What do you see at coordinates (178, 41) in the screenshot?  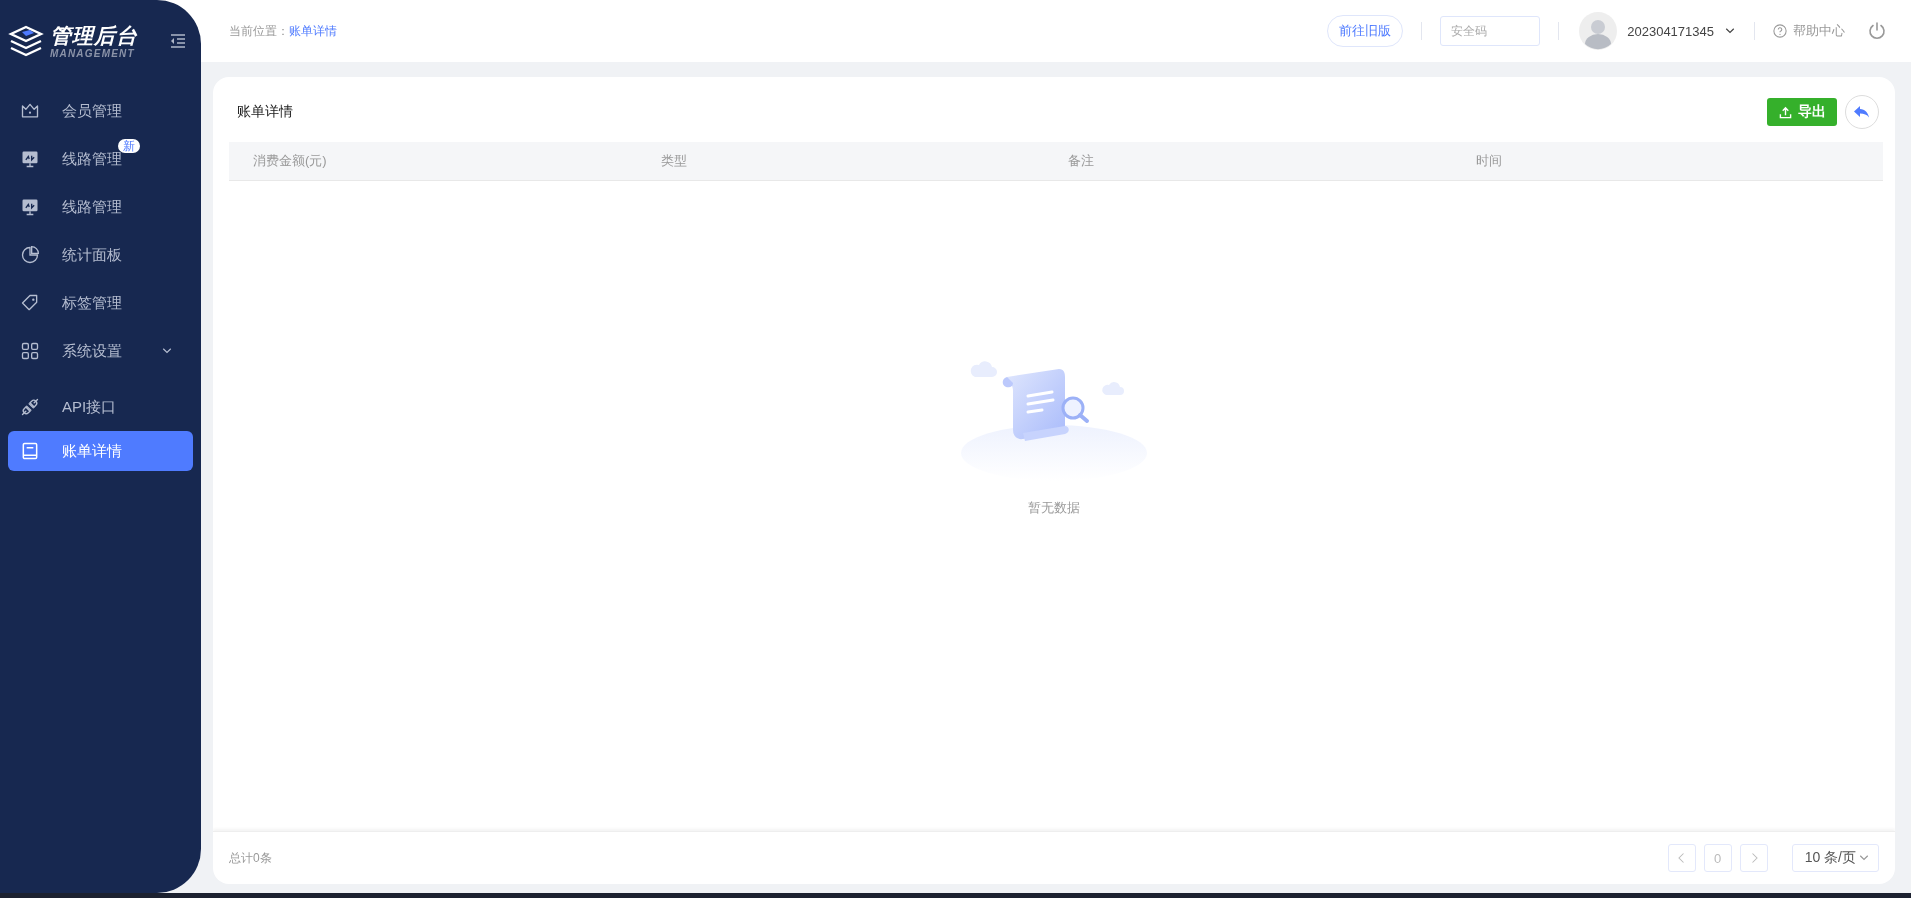 I see `collapse-menu-icon` at bounding box center [178, 41].